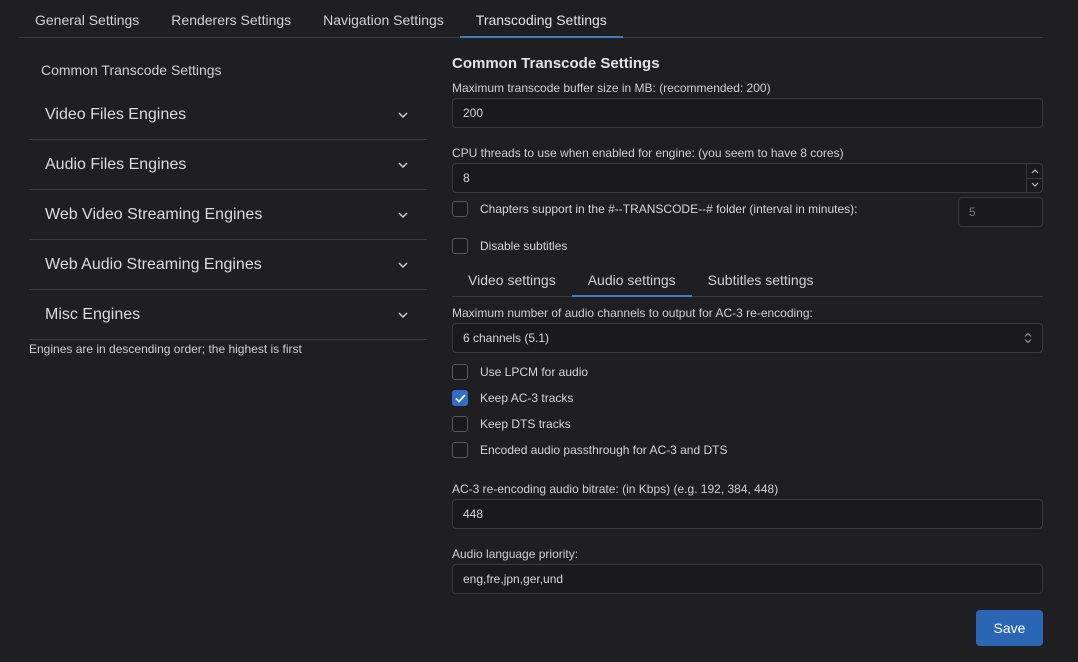 The height and width of the screenshot is (662, 1078). I want to click on accordion-label: Misc Engines, so click(93, 314).